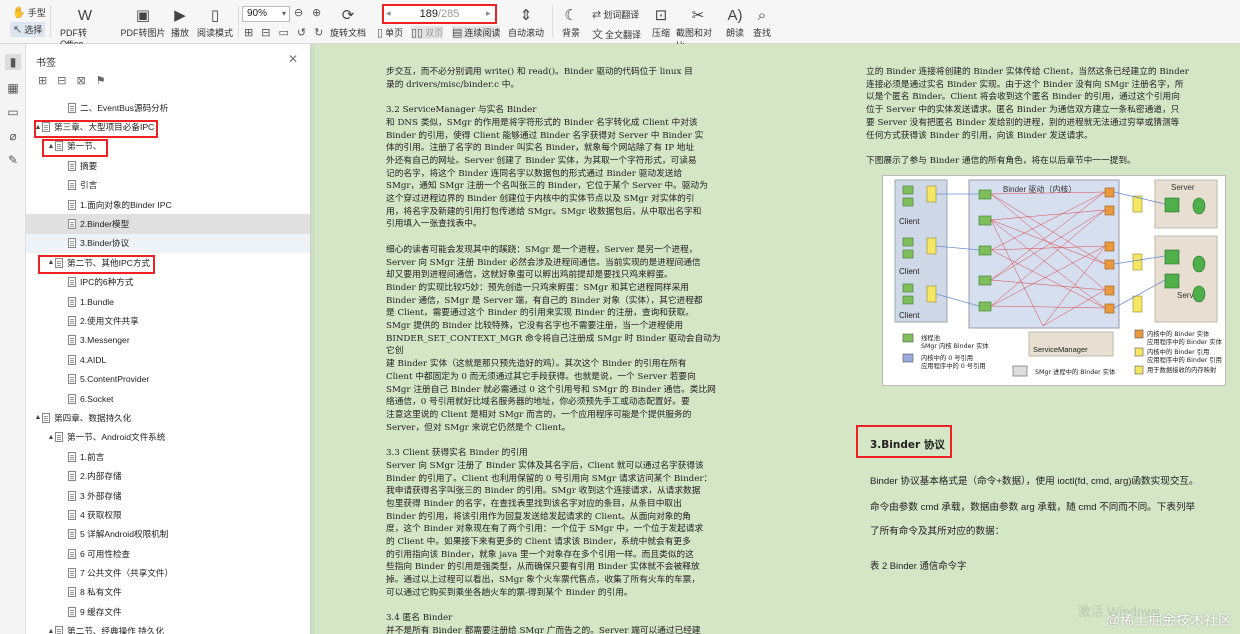 This screenshot has width=1240, height=634. I want to click on client-label-1: Client, so click(909, 221).